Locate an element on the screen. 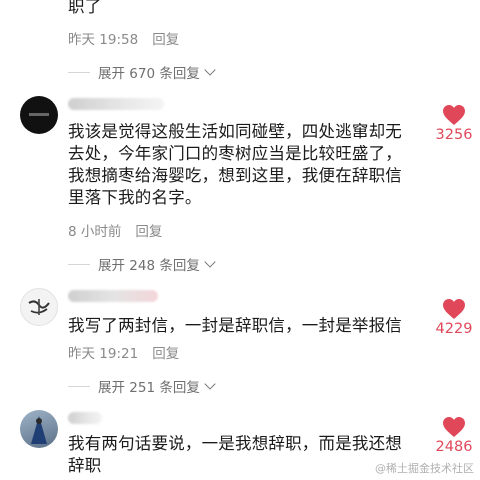 Image resolution: width=480 pixels, height=480 pixels. like-button: 4229 is located at coordinates (454, 317).